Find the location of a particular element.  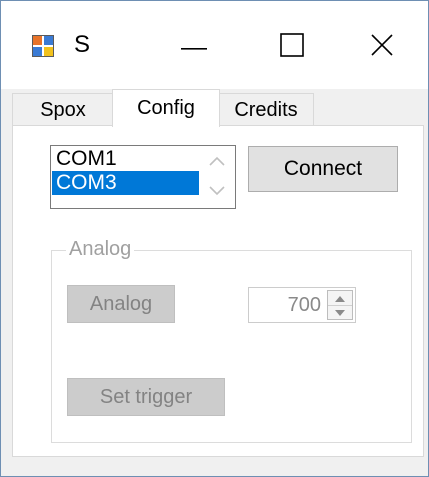

list-item-selected: COM3 is located at coordinates (125, 183).